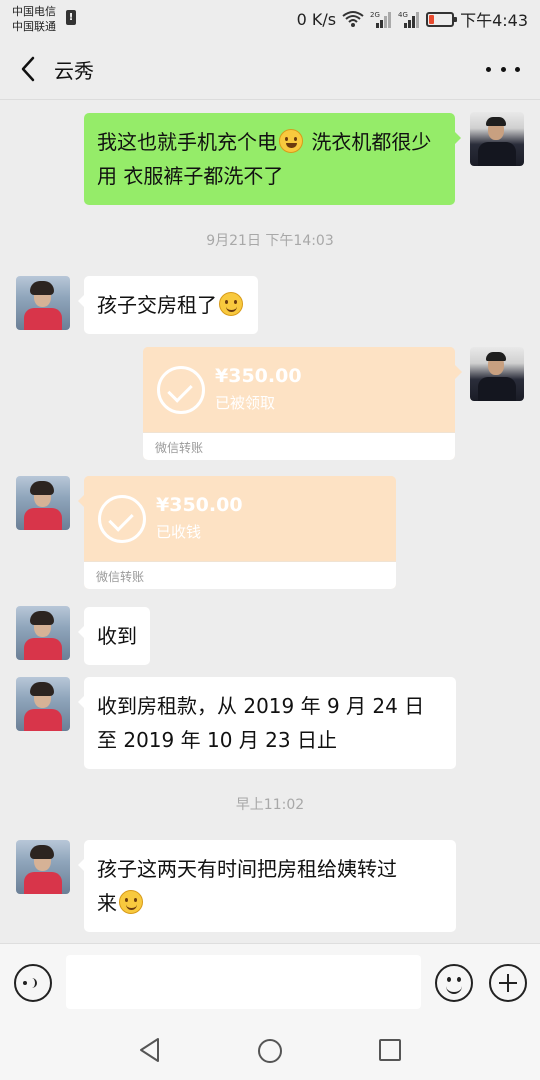 The width and height of the screenshot is (540, 1080). I want to click on signal-2g-icon: 2G, so click(381, 19).